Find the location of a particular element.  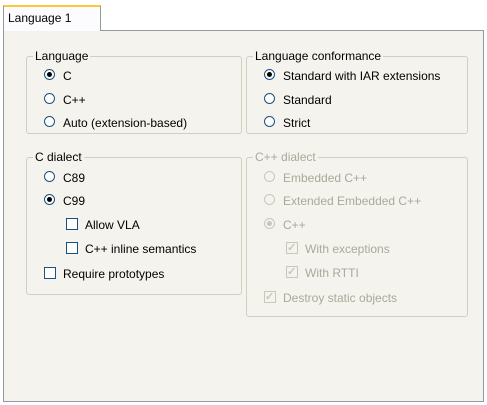

radio-label: C89 is located at coordinates (74, 178).